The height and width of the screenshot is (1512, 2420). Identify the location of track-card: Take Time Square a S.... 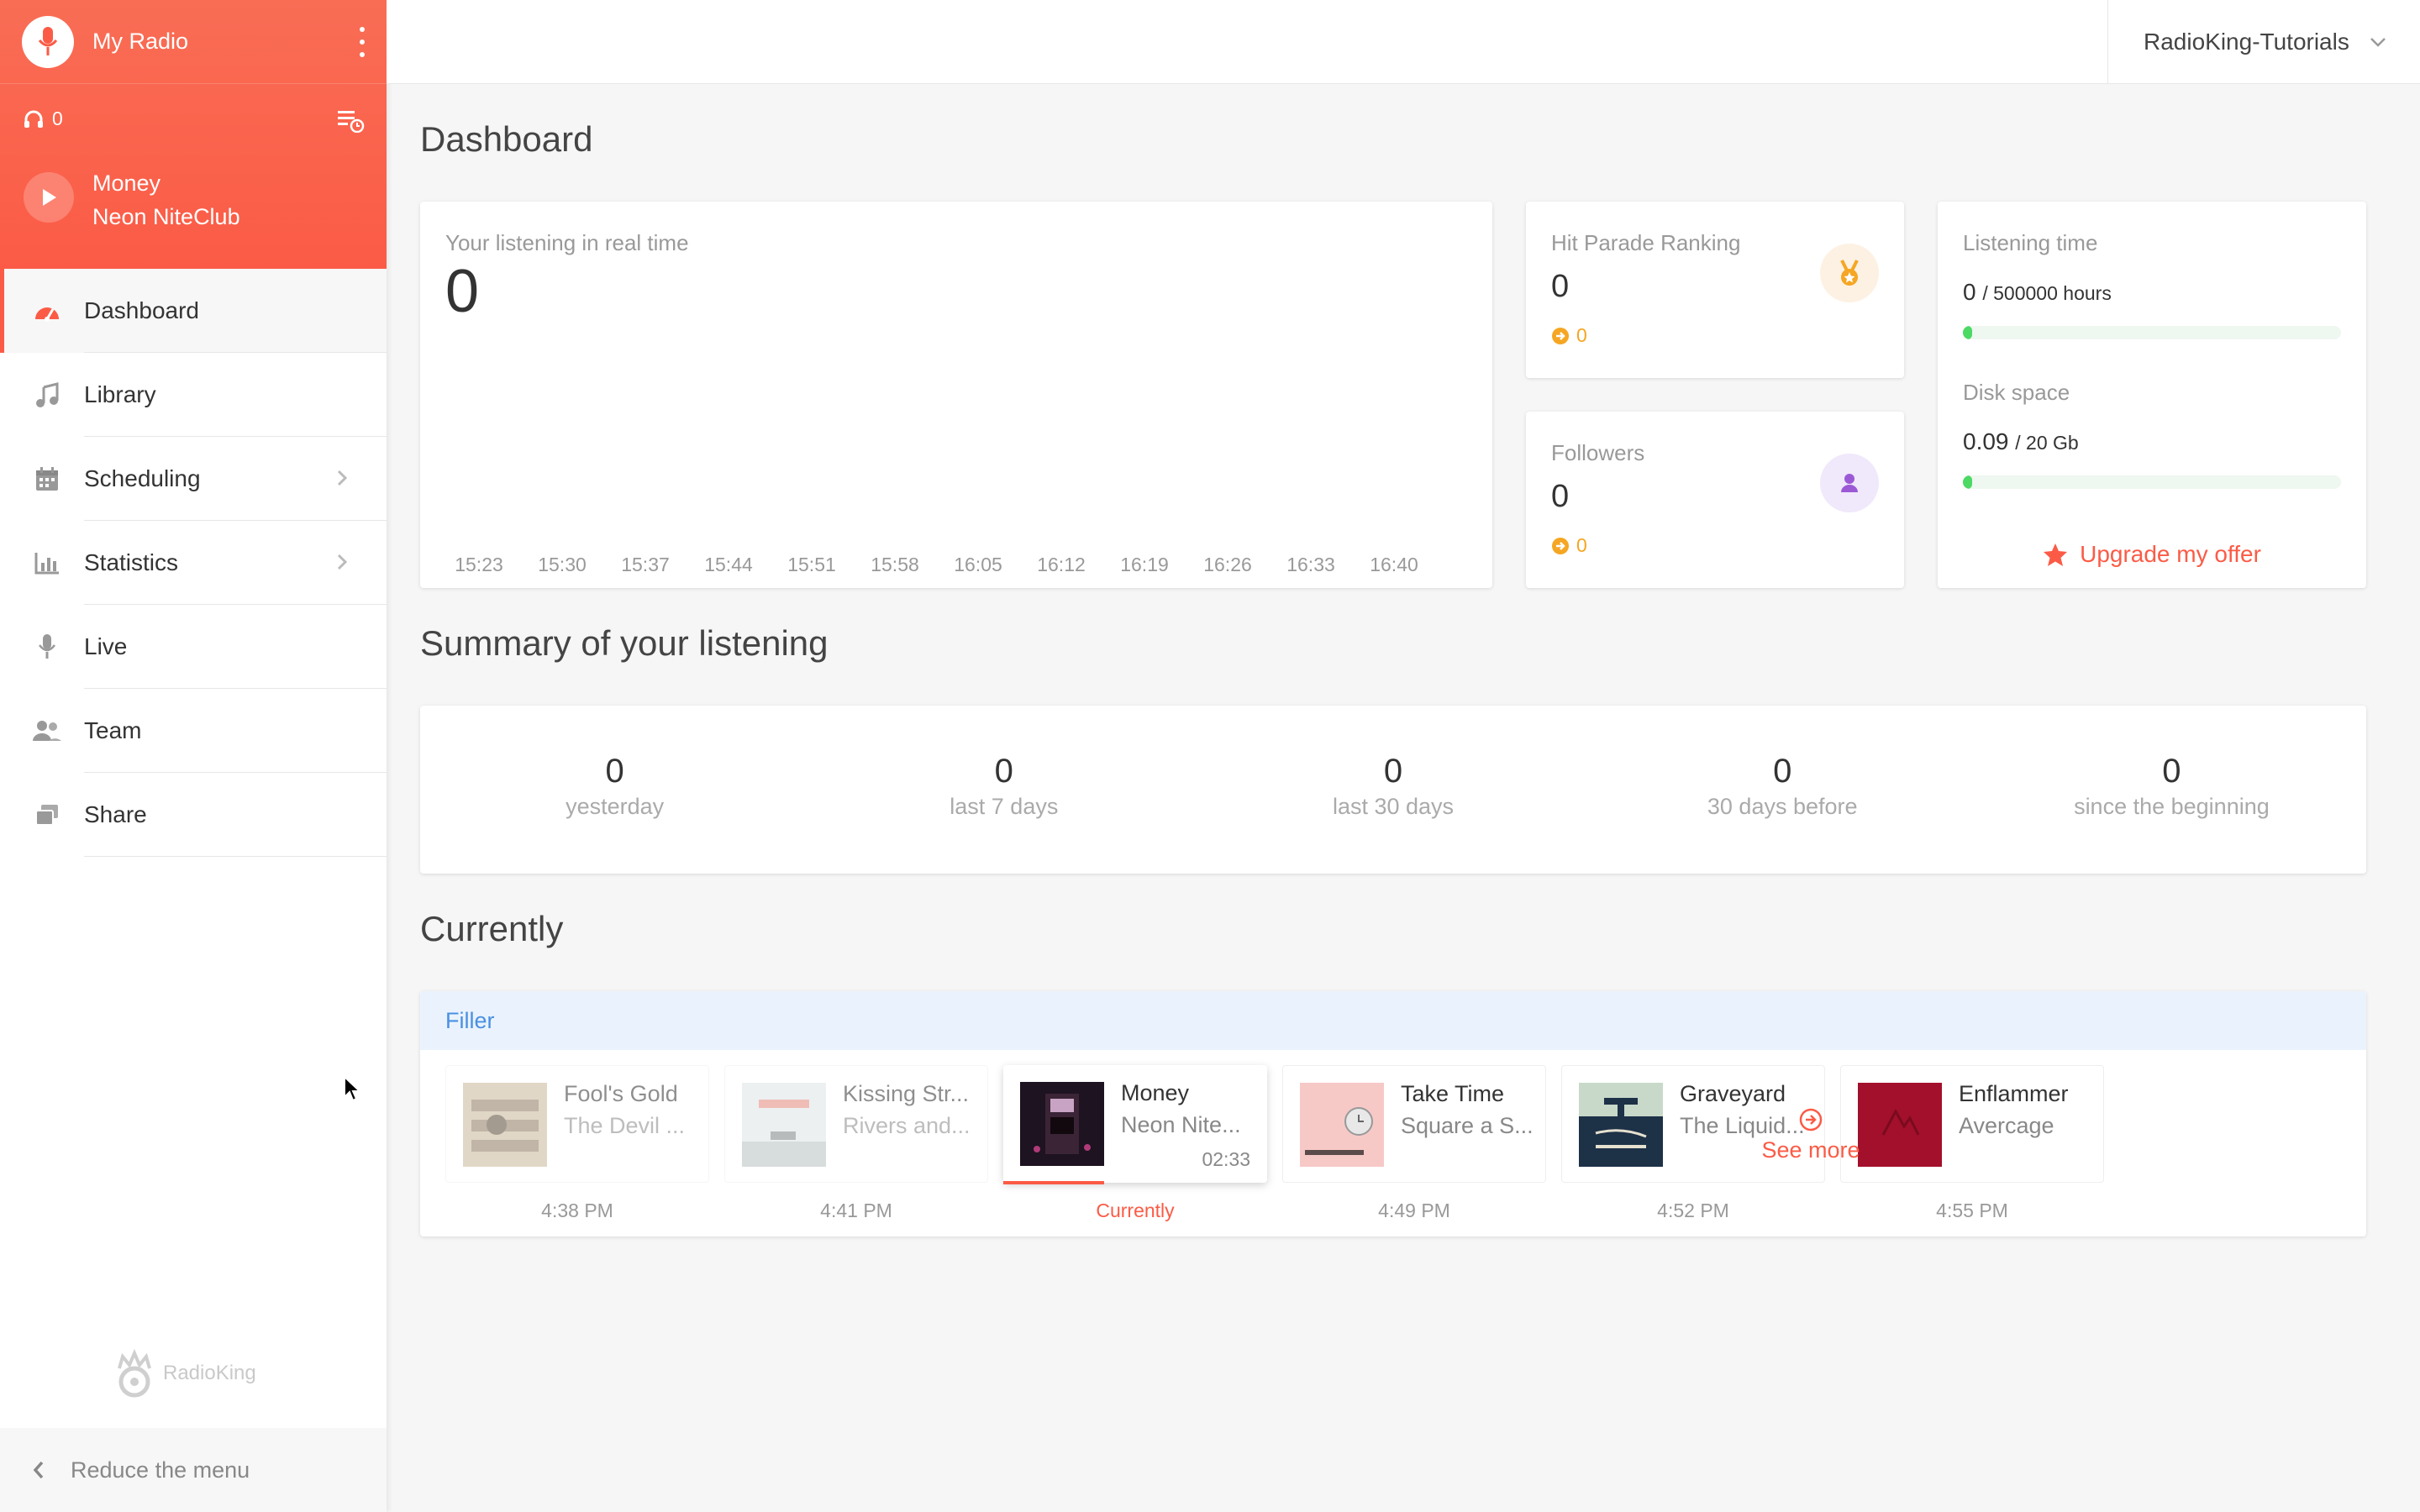
(1414, 1124).